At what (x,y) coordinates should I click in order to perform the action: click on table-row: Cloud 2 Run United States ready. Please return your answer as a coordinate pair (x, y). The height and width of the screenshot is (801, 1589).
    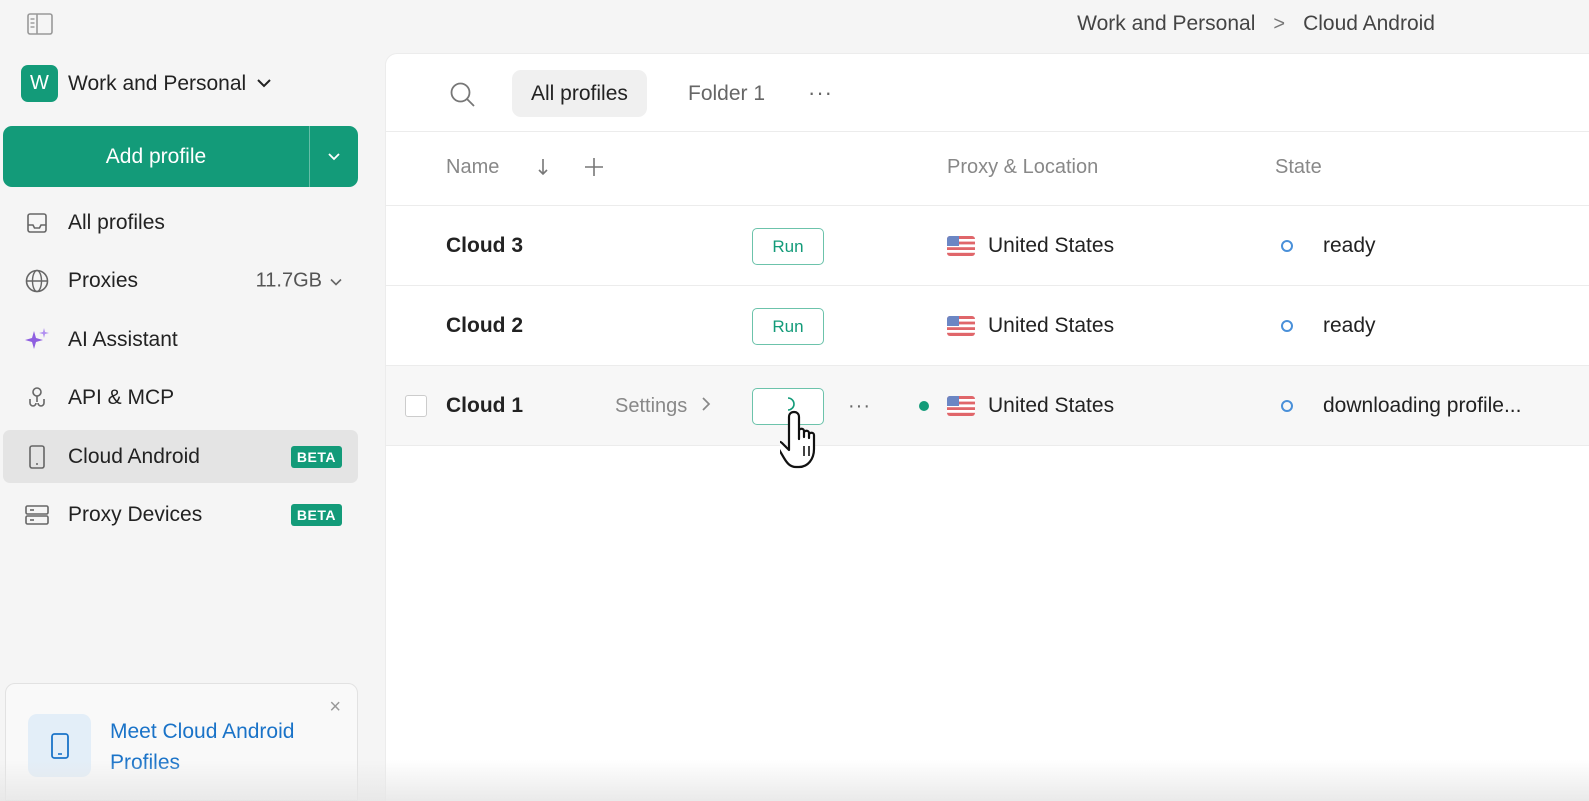
    Looking at the image, I should click on (987, 326).